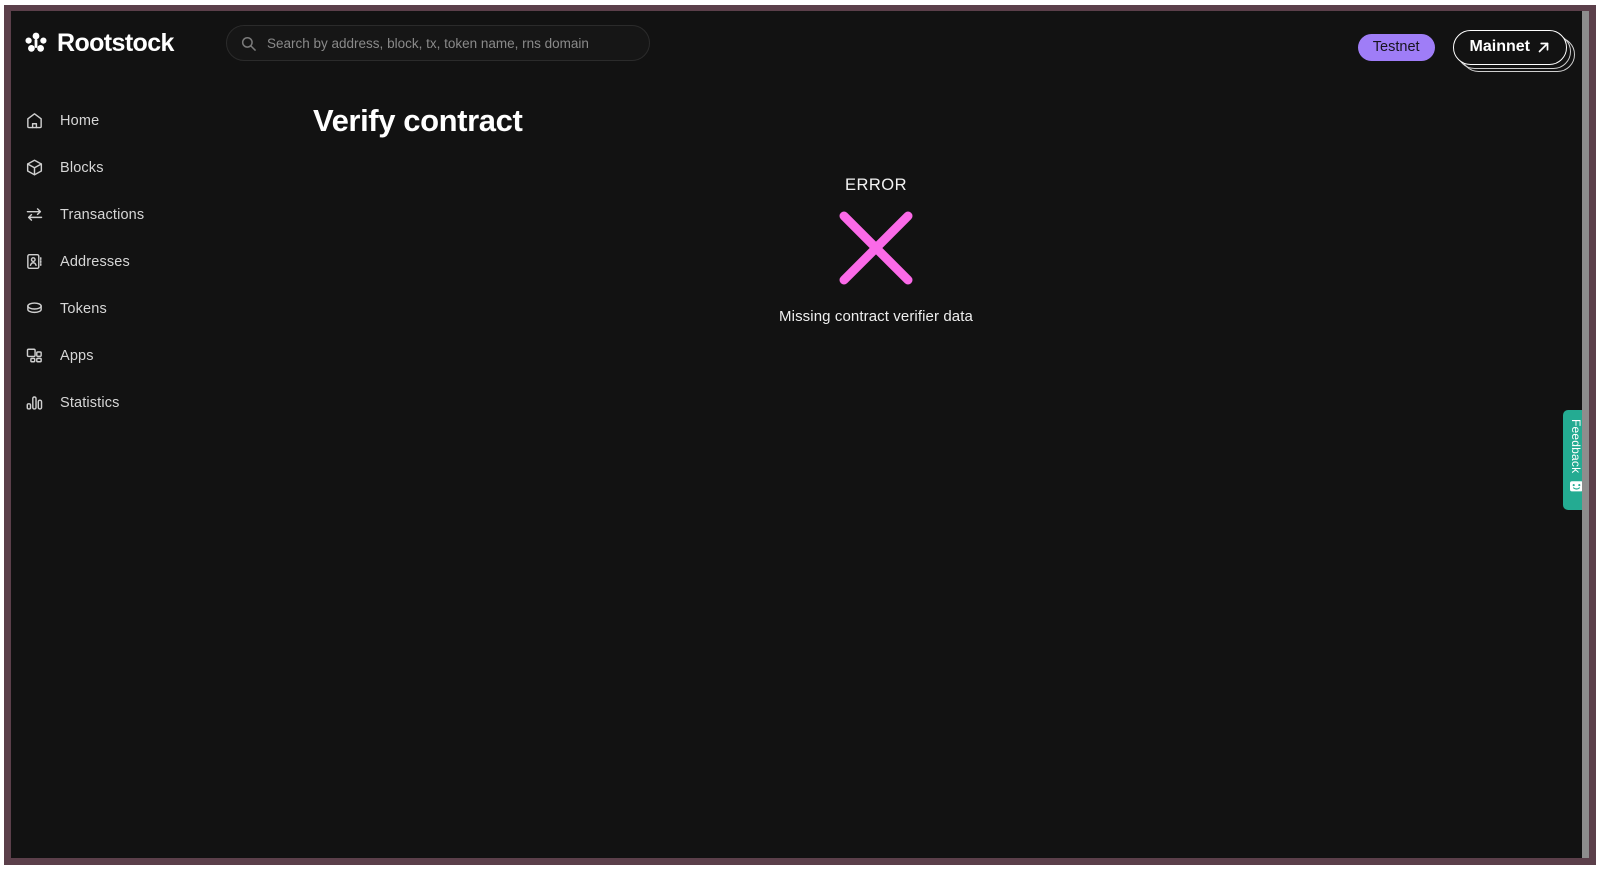 The image size is (1600, 870). Describe the element at coordinates (1396, 47) in the screenshot. I see `testnet-badge: Testnet` at that location.